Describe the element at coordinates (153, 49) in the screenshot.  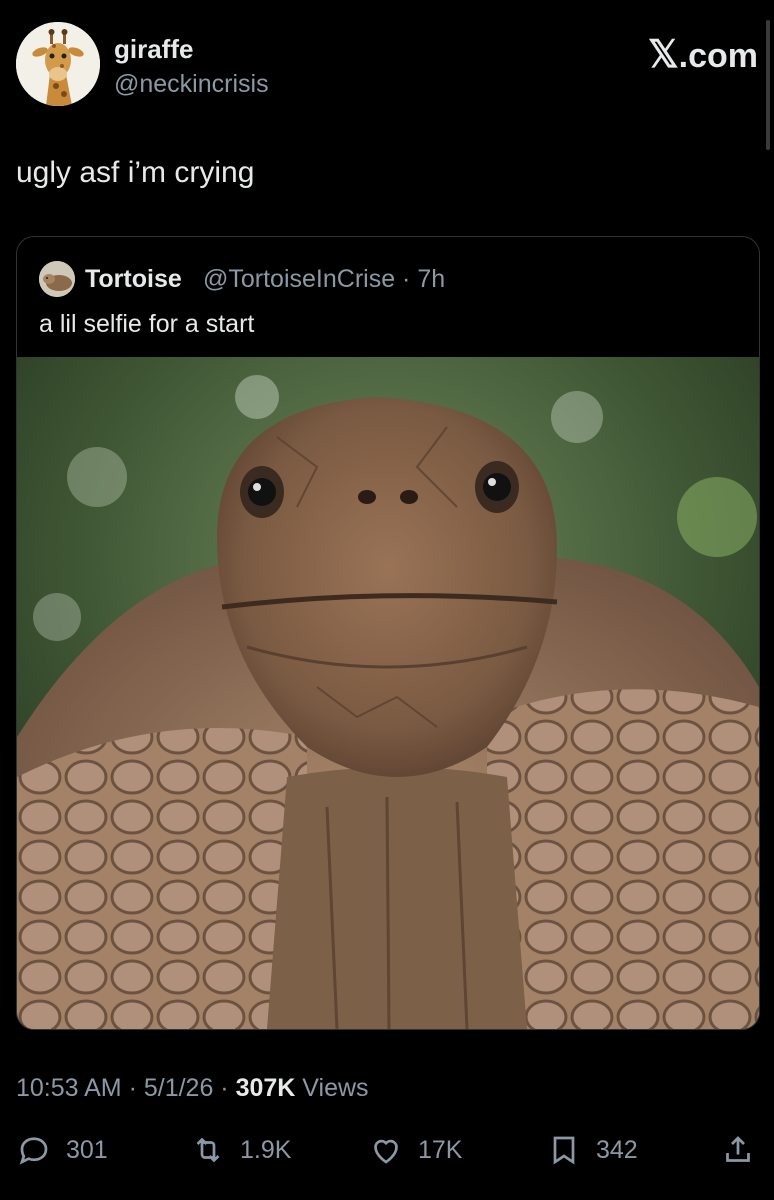
I see `author-name: giraffe` at that location.